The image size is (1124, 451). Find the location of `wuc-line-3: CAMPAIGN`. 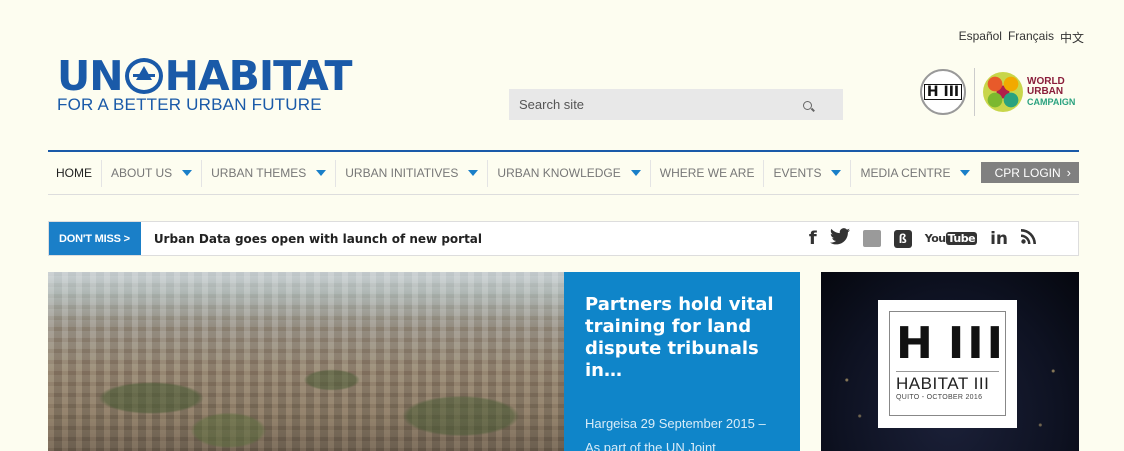

wuc-line-3: CAMPAIGN is located at coordinates (1051, 102).